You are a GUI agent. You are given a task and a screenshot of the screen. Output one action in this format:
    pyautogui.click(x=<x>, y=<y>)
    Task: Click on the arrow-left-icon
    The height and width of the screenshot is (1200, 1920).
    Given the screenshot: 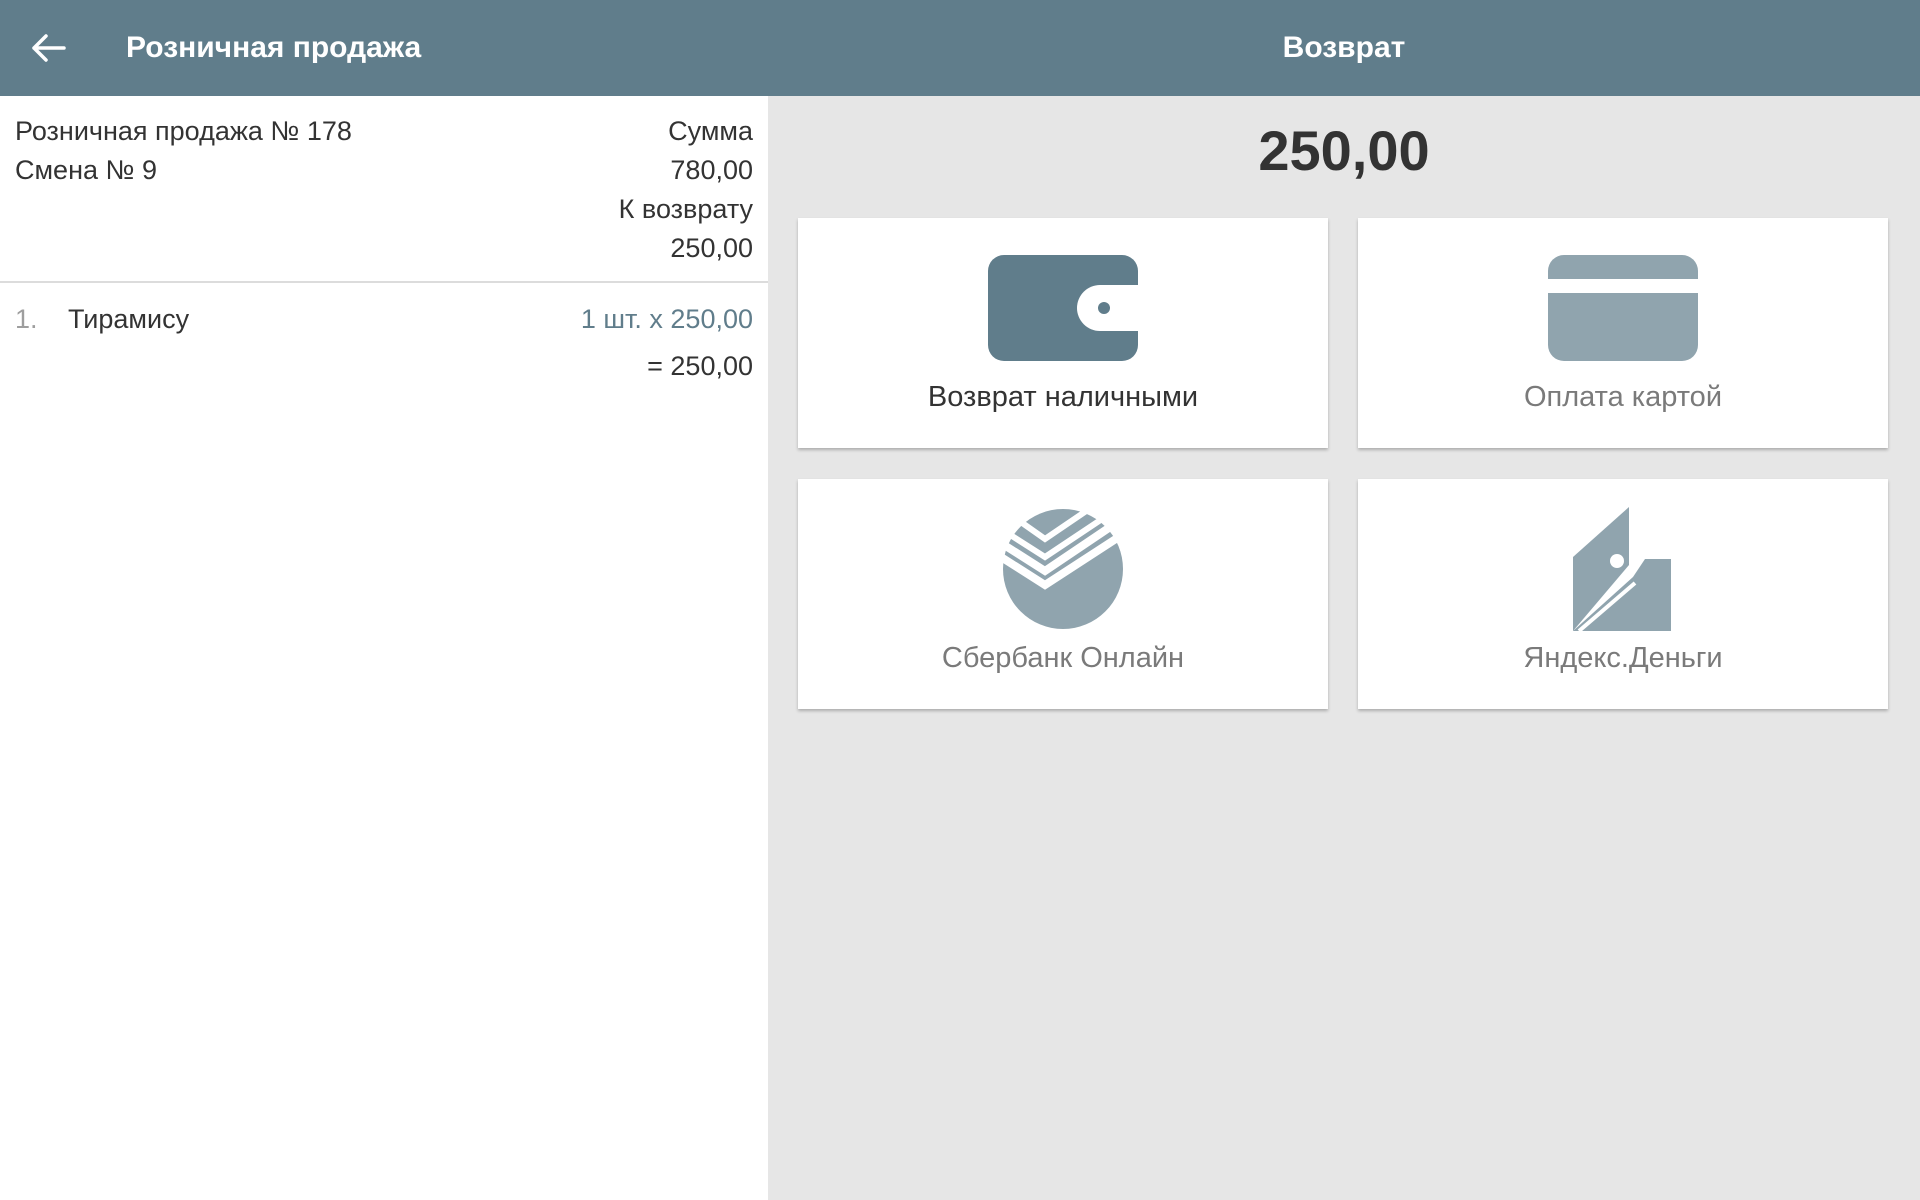 What is the action you would take?
    pyautogui.click(x=49, y=48)
    